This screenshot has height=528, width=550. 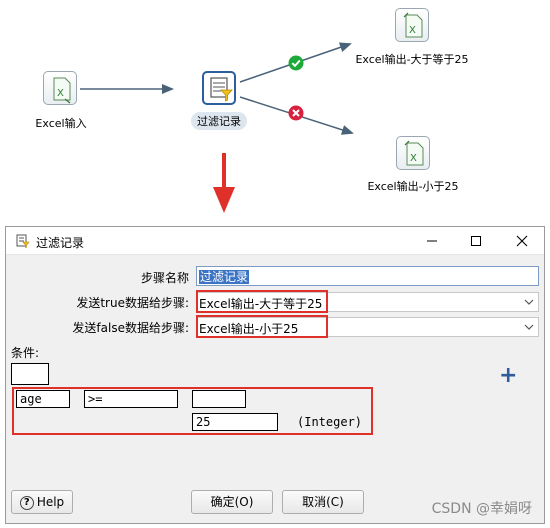 I want to click on watermark: CSDN @幸娟呀, so click(x=481, y=509).